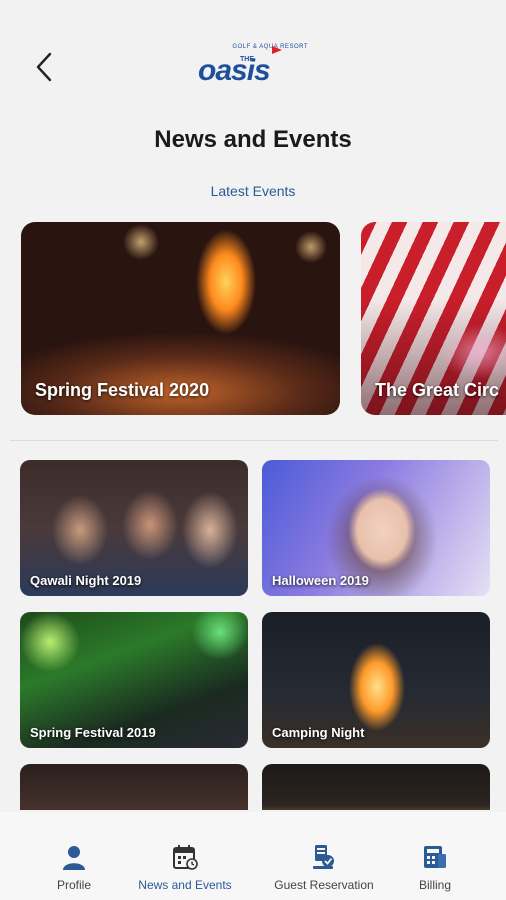 The image size is (506, 900). Describe the element at coordinates (134, 528) in the screenshot. I see `event-card: Qawali Night 2019` at that location.